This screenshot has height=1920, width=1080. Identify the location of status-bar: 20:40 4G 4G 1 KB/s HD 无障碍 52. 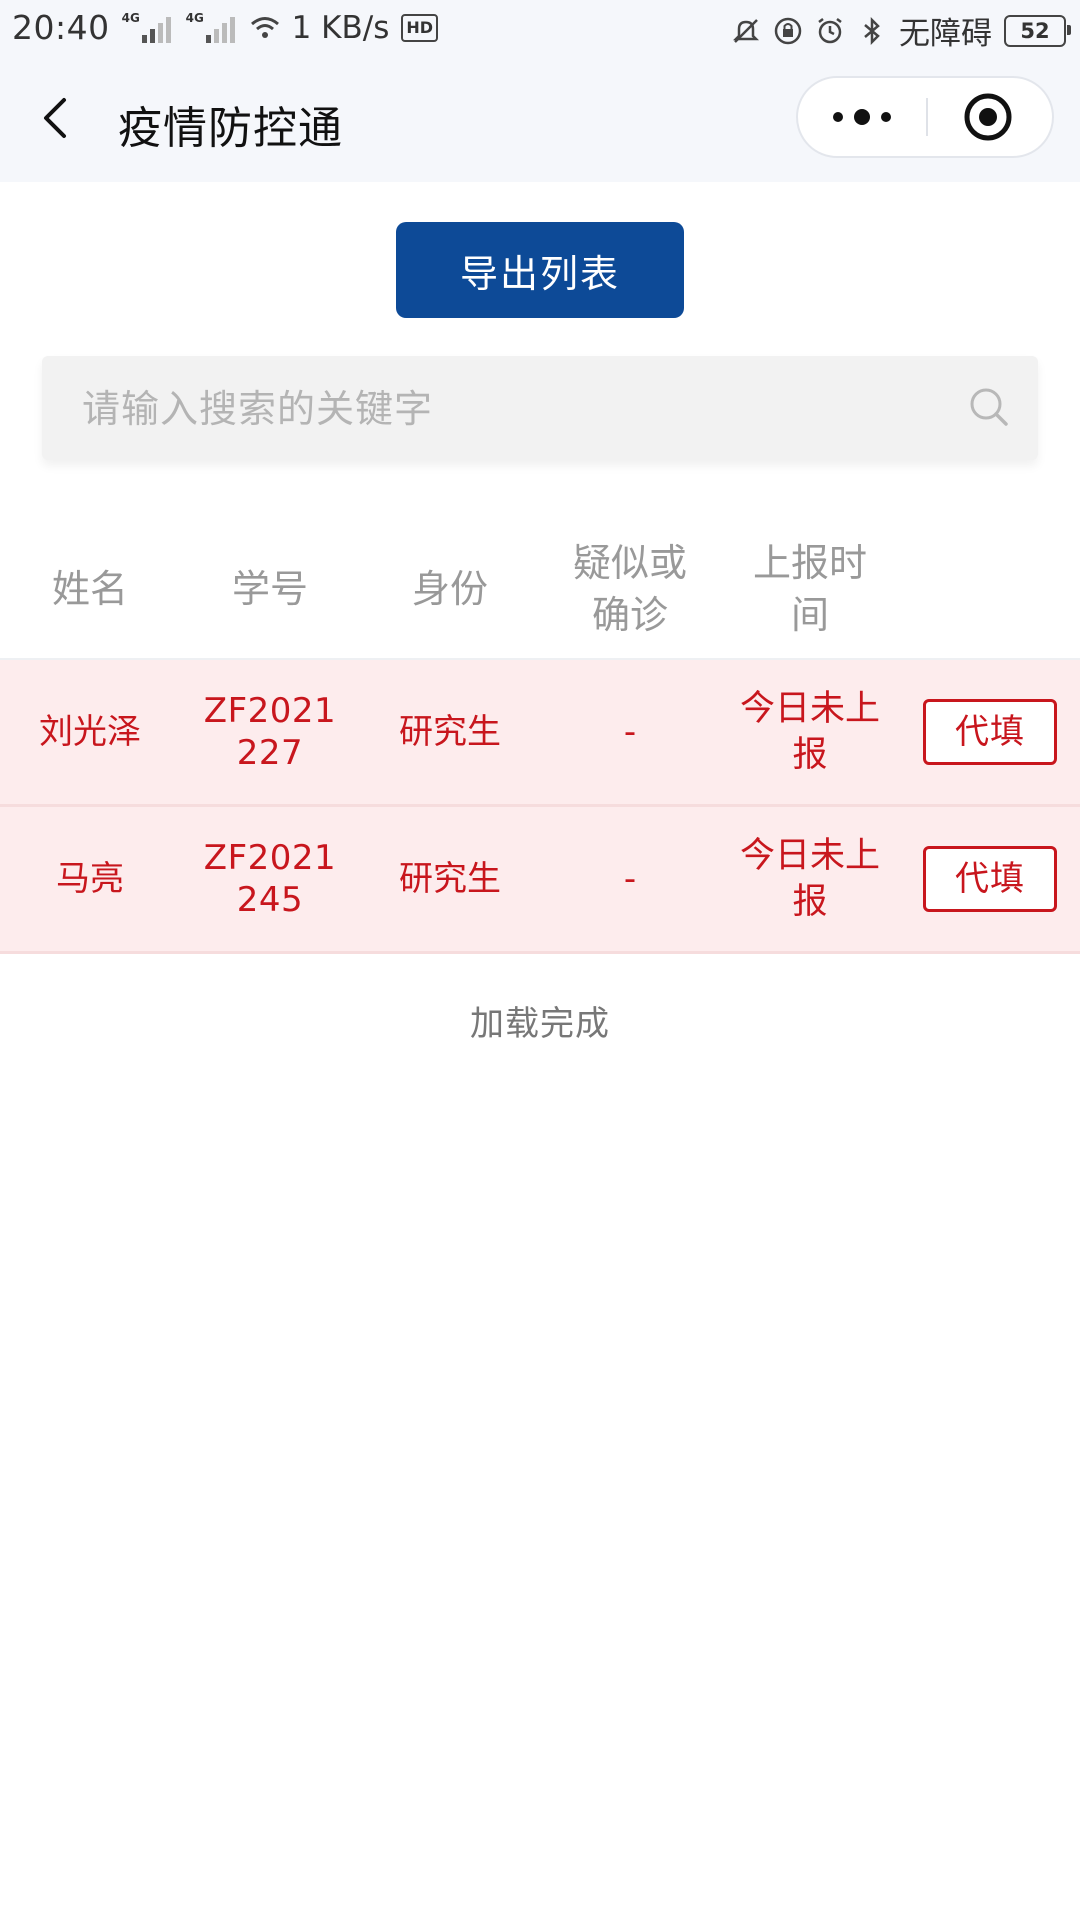
(540, 27).